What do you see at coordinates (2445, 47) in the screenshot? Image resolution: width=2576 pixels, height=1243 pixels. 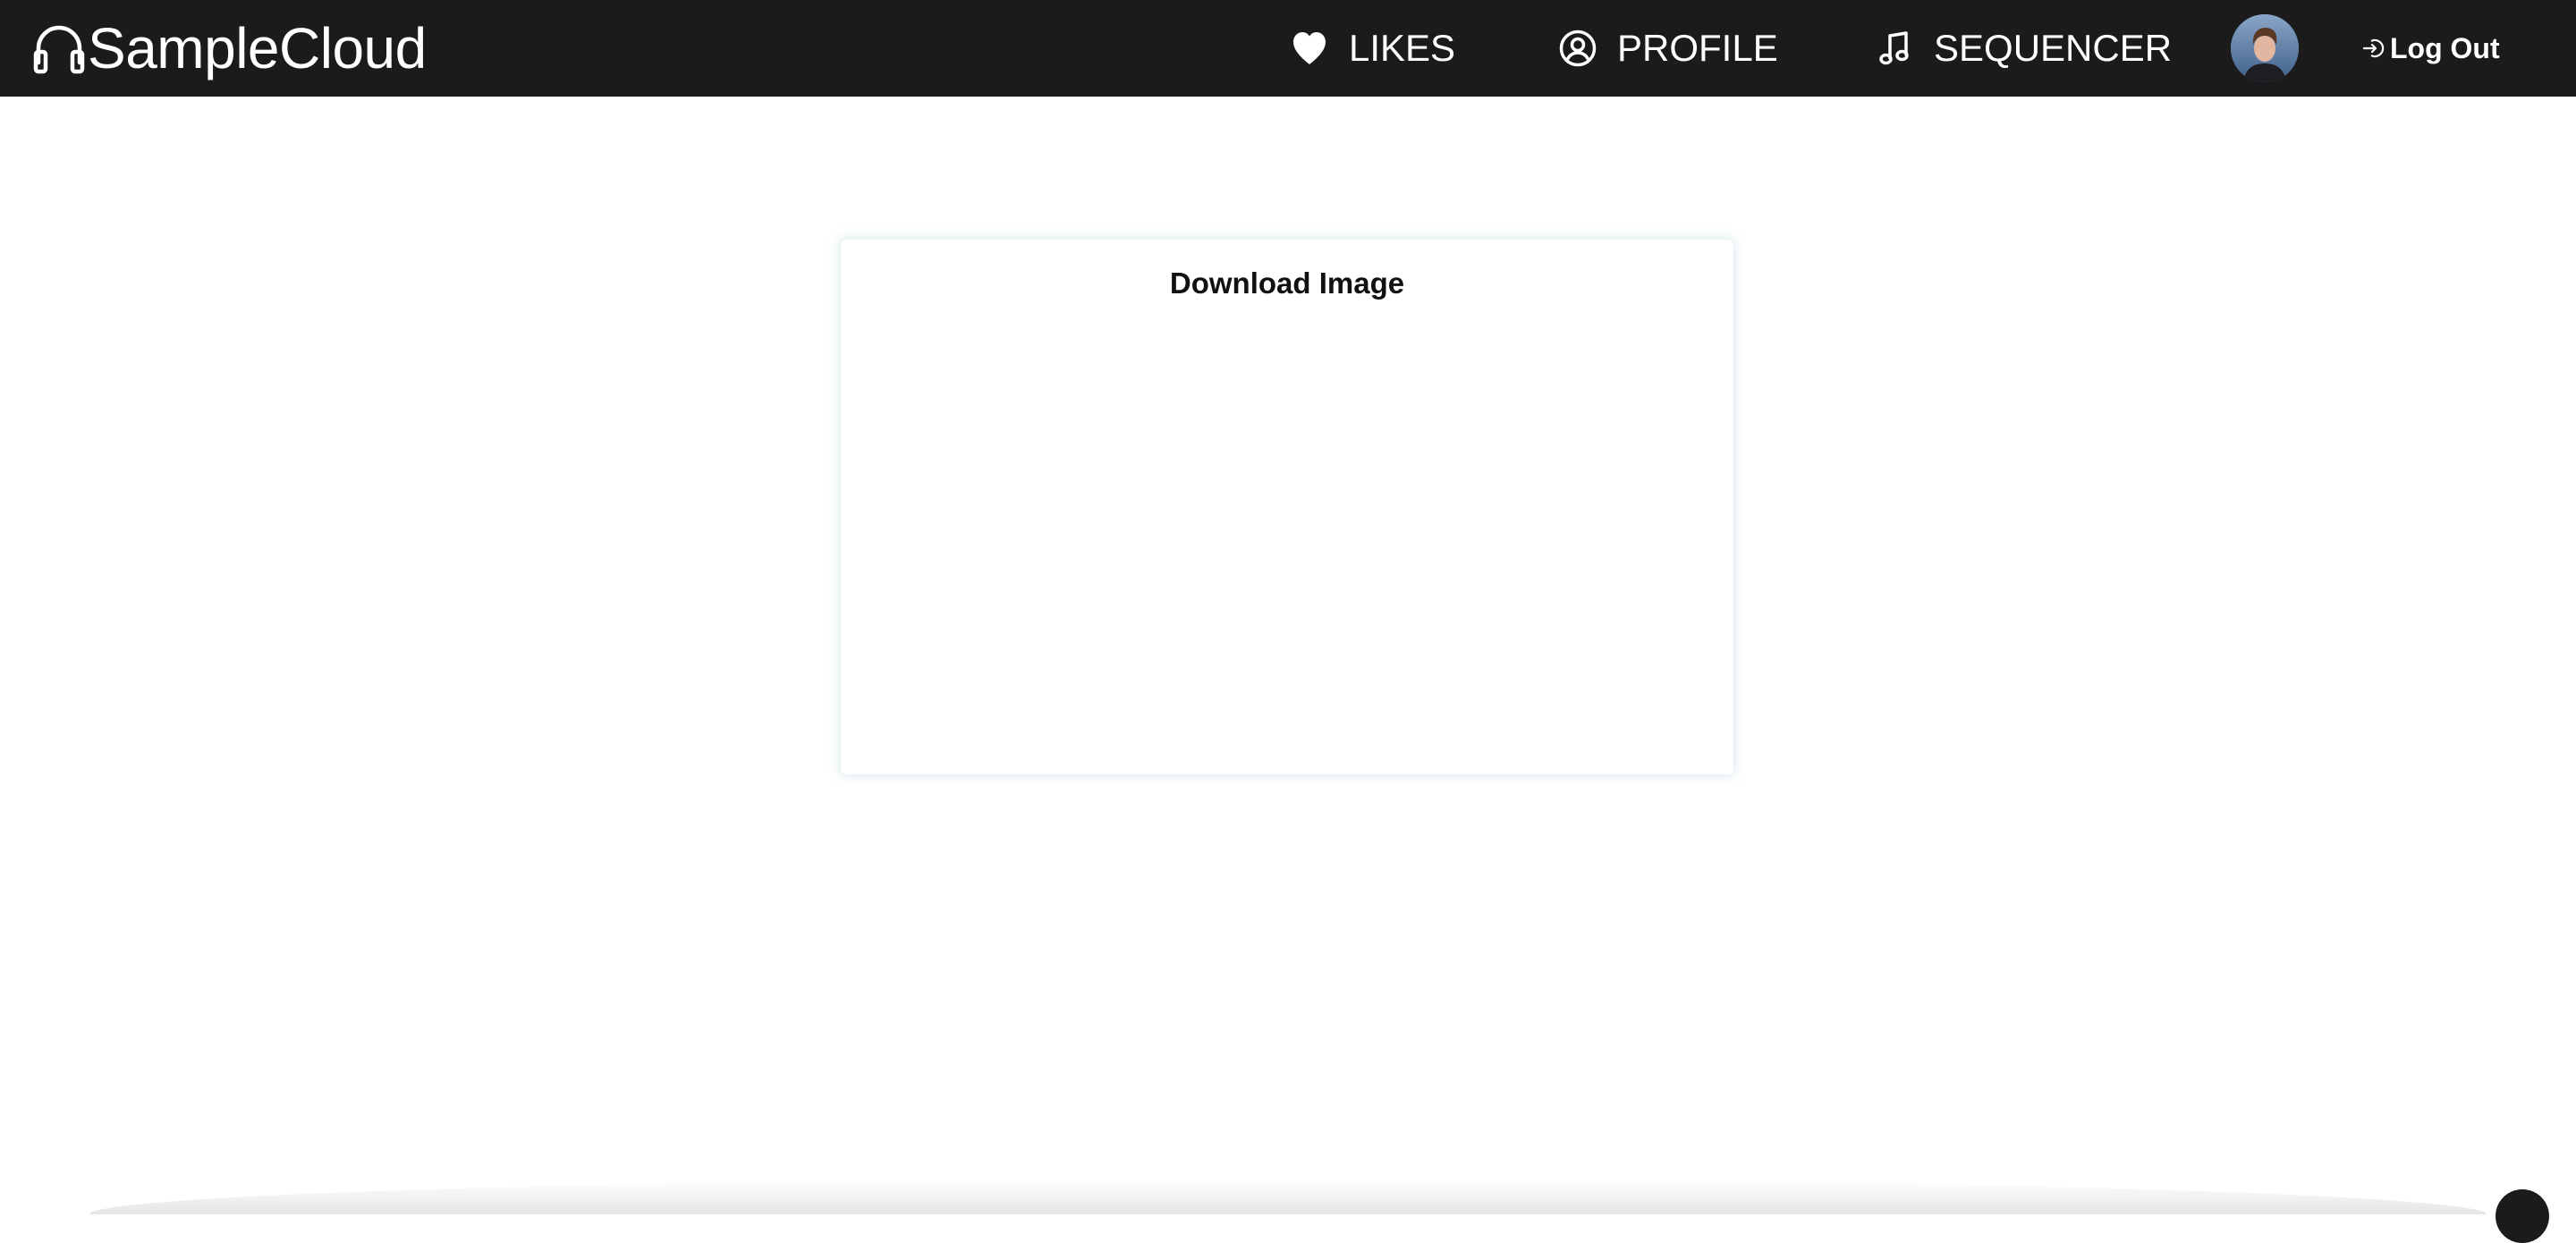 I see `logout-label: Log Out` at bounding box center [2445, 47].